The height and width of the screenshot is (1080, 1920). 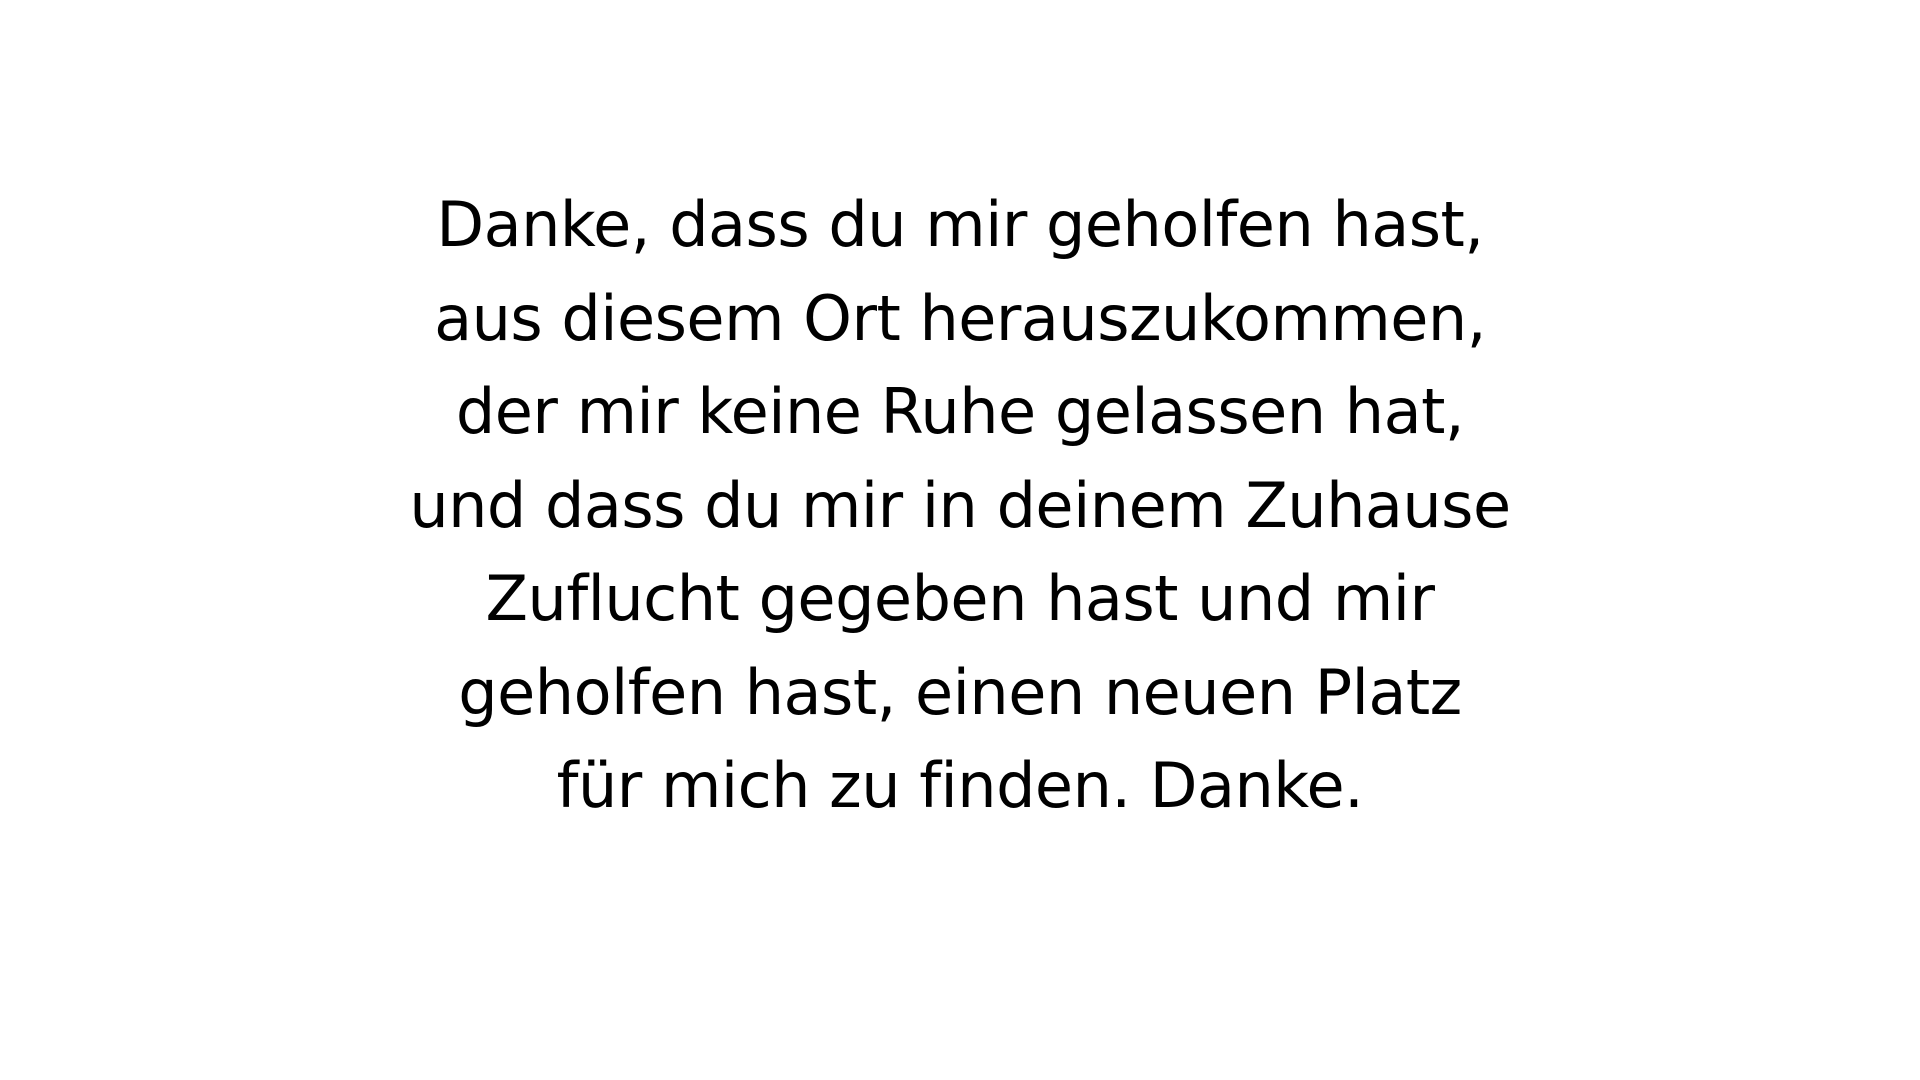 I want to click on message-line-4: und dass du mir in deinem Zuhause, so click(x=960, y=505).